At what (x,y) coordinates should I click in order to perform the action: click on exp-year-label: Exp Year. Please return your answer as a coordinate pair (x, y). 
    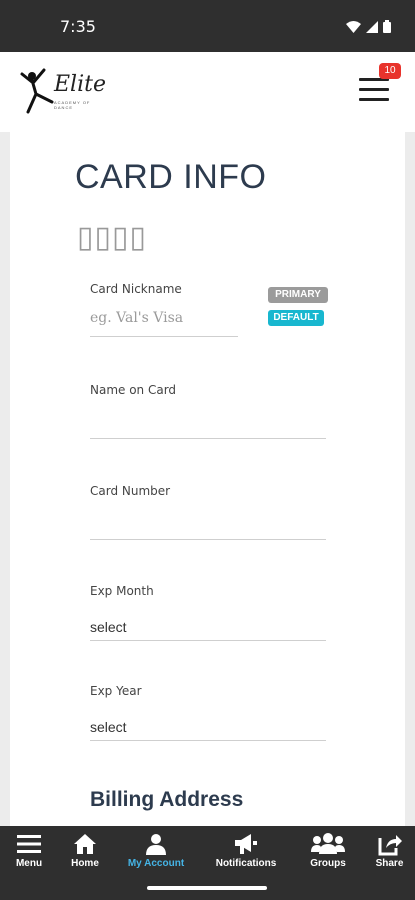
    Looking at the image, I should click on (116, 691).